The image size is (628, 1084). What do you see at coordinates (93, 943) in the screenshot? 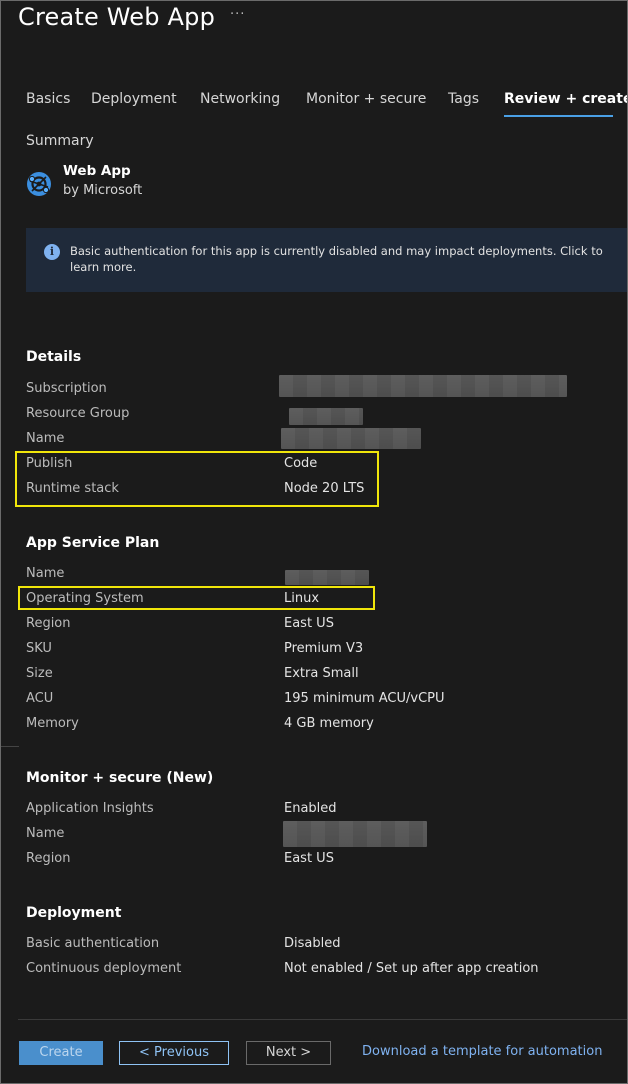
I see `basic-auth-label: Basic authentication` at bounding box center [93, 943].